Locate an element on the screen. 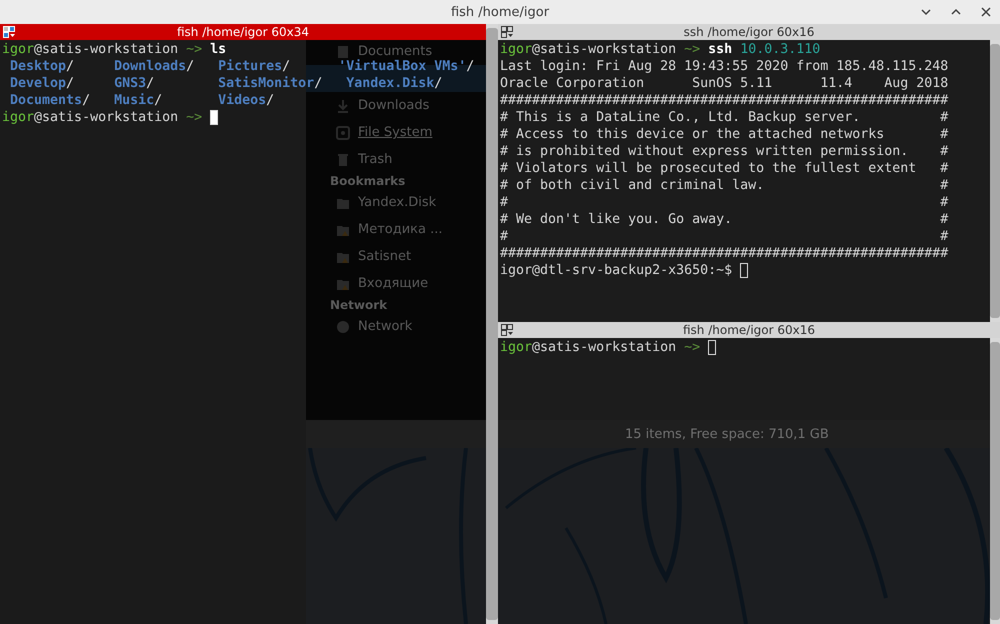  trash-icon is located at coordinates (343, 159).